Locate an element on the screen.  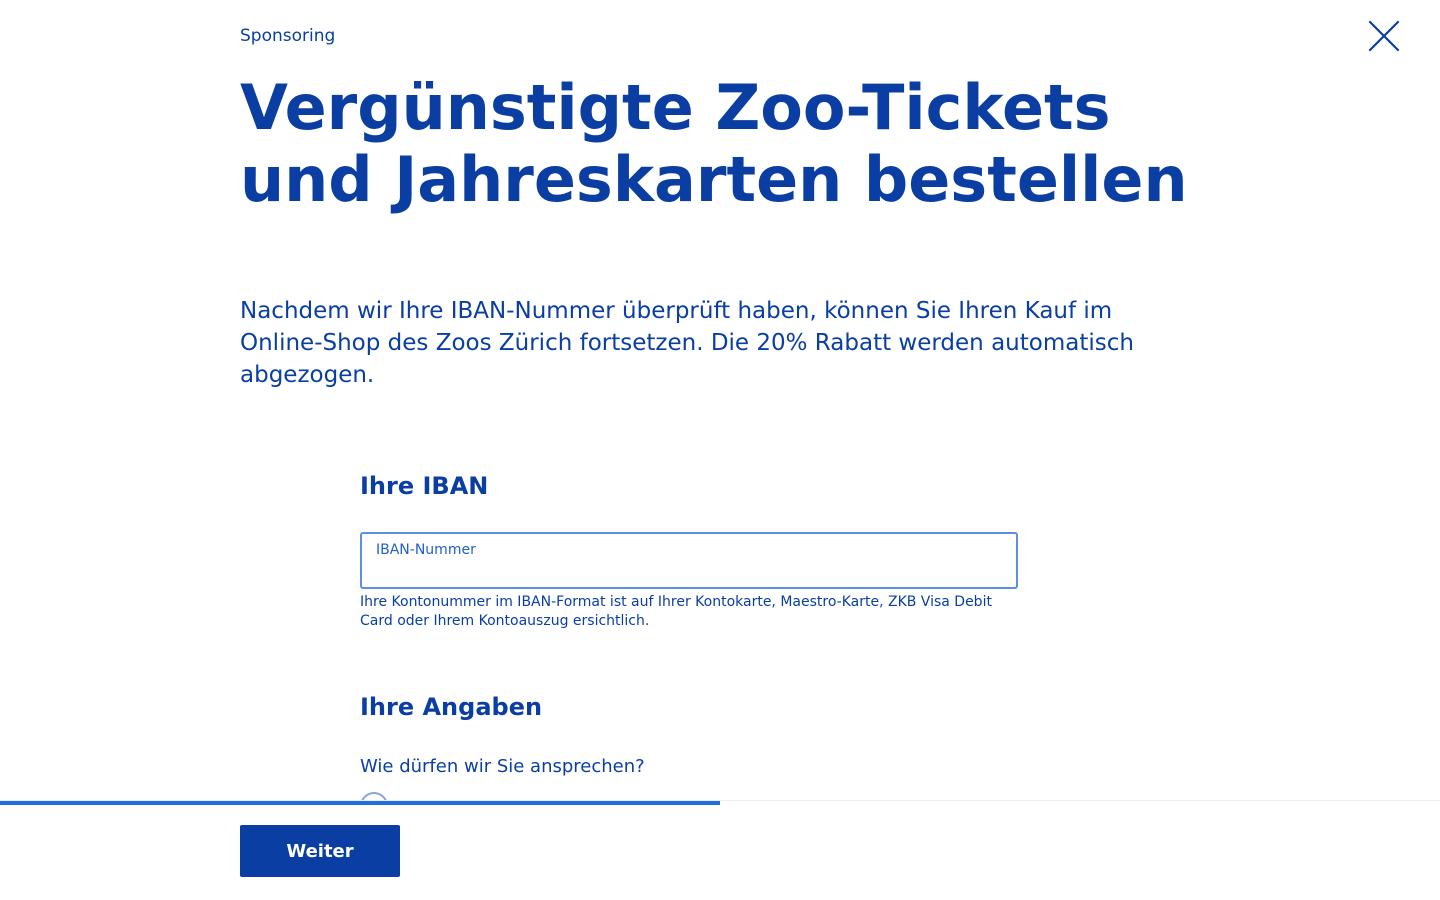
next-button: Weiter is located at coordinates (320, 851).